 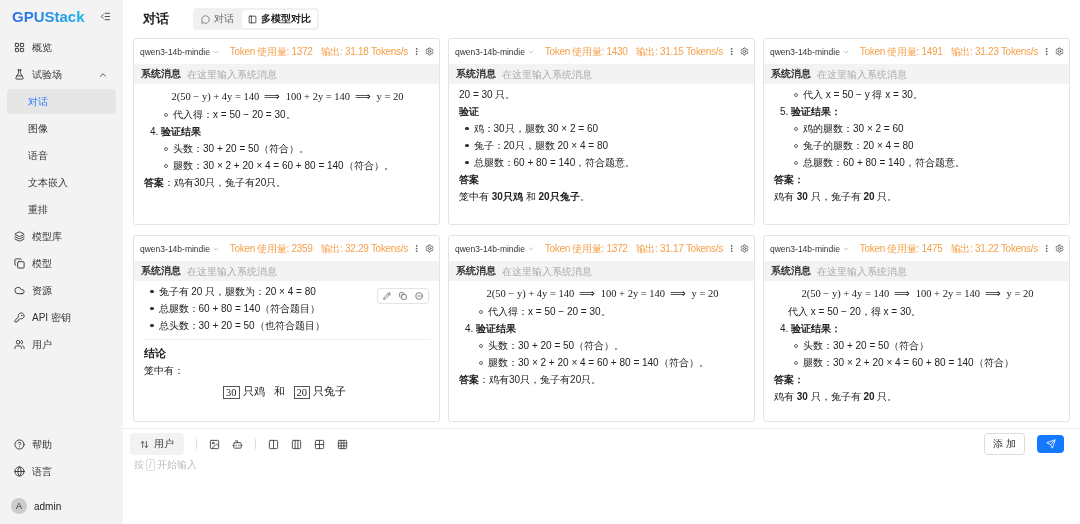 I want to click on edit-icon, so click(x=387, y=296).